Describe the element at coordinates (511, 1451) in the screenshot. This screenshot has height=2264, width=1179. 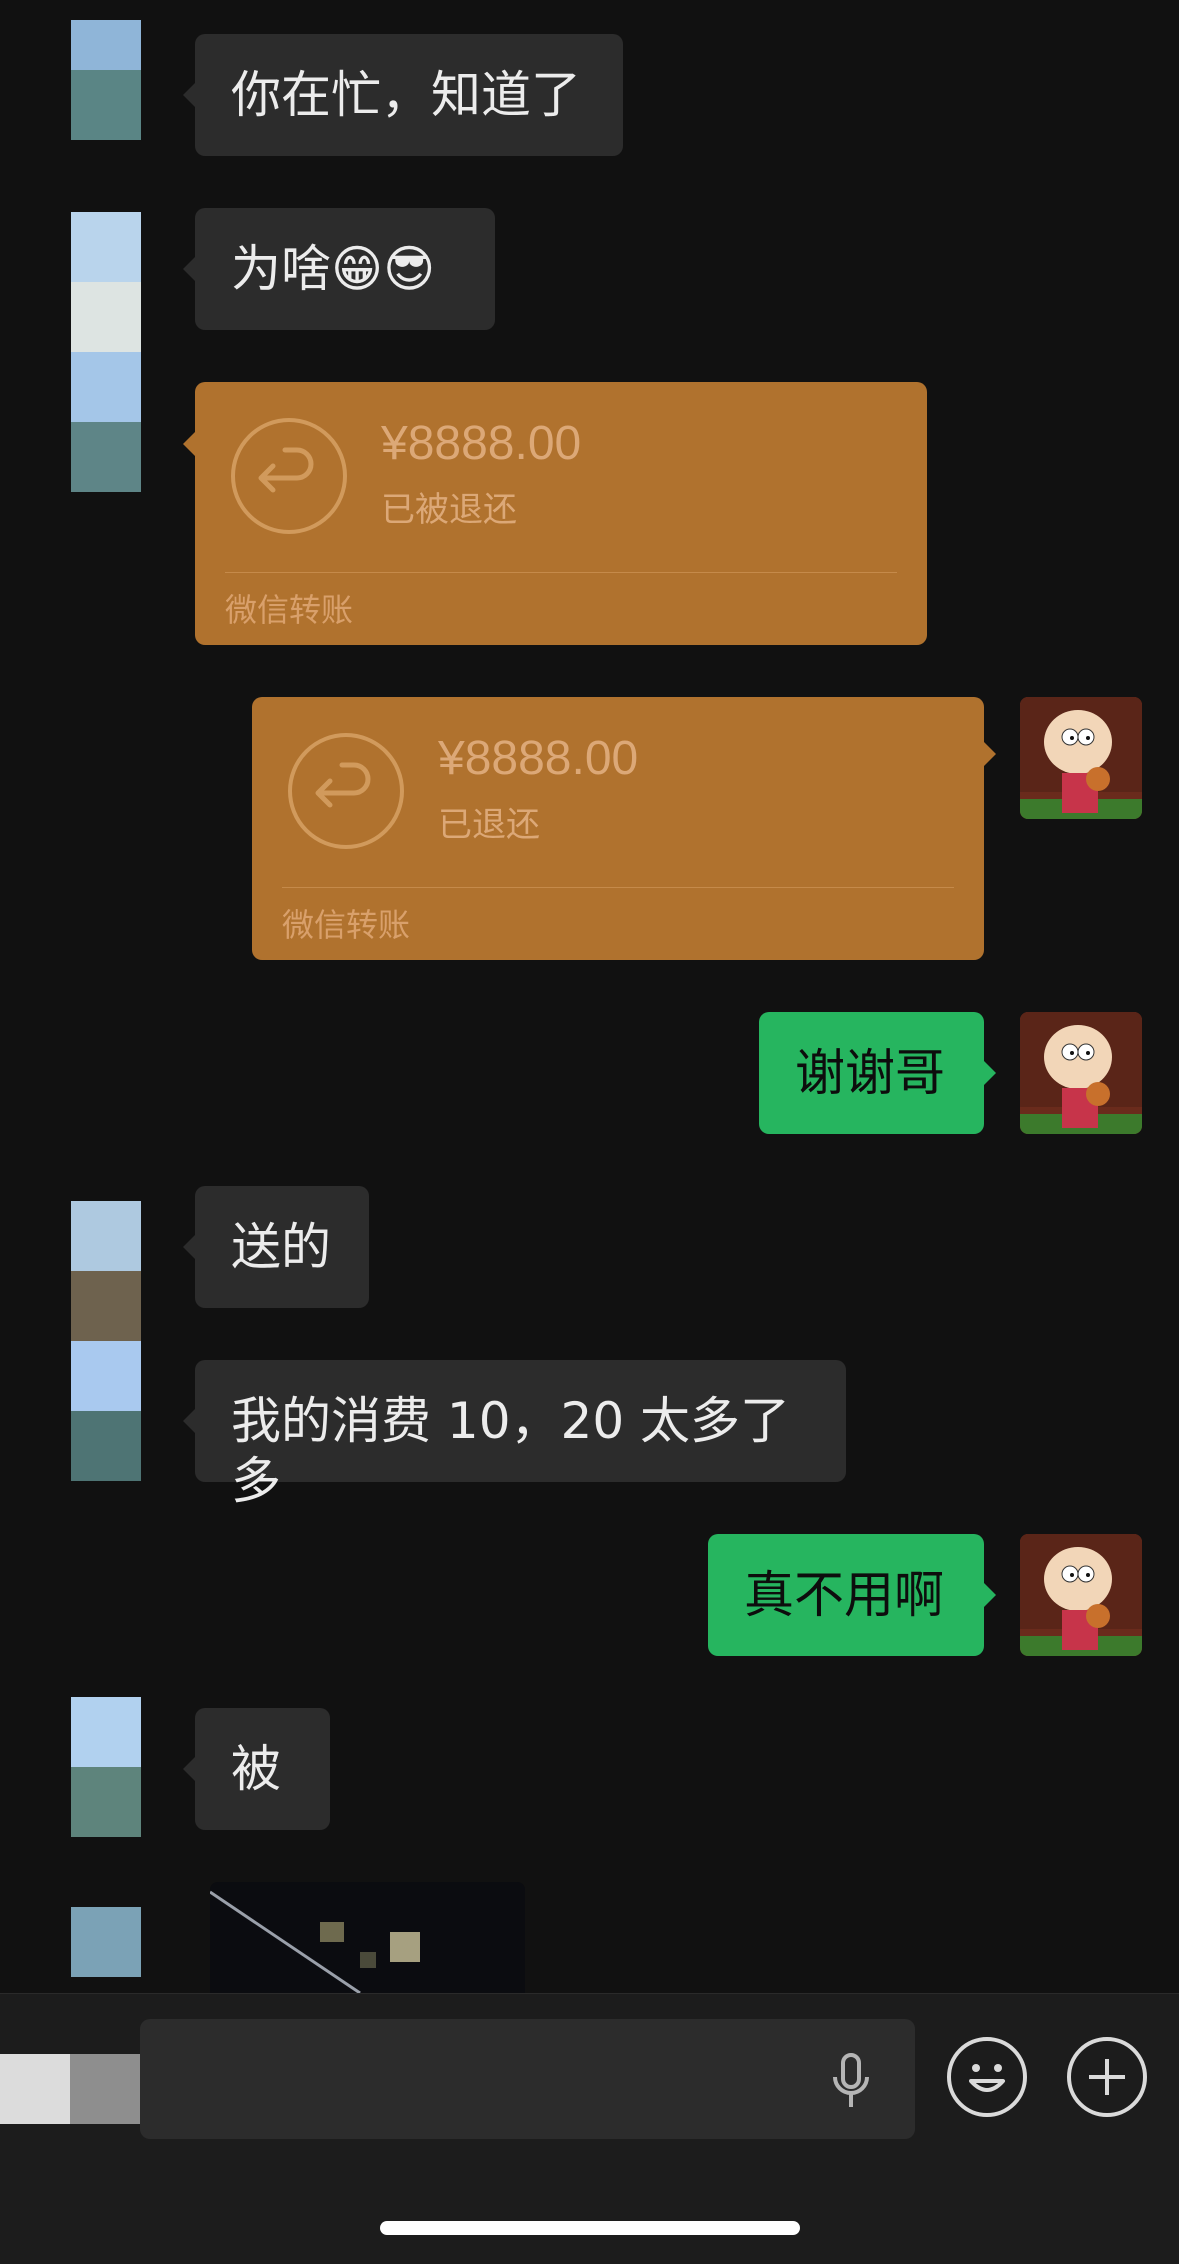
I see `message-text: 我的消费 10，20 太多了多` at that location.